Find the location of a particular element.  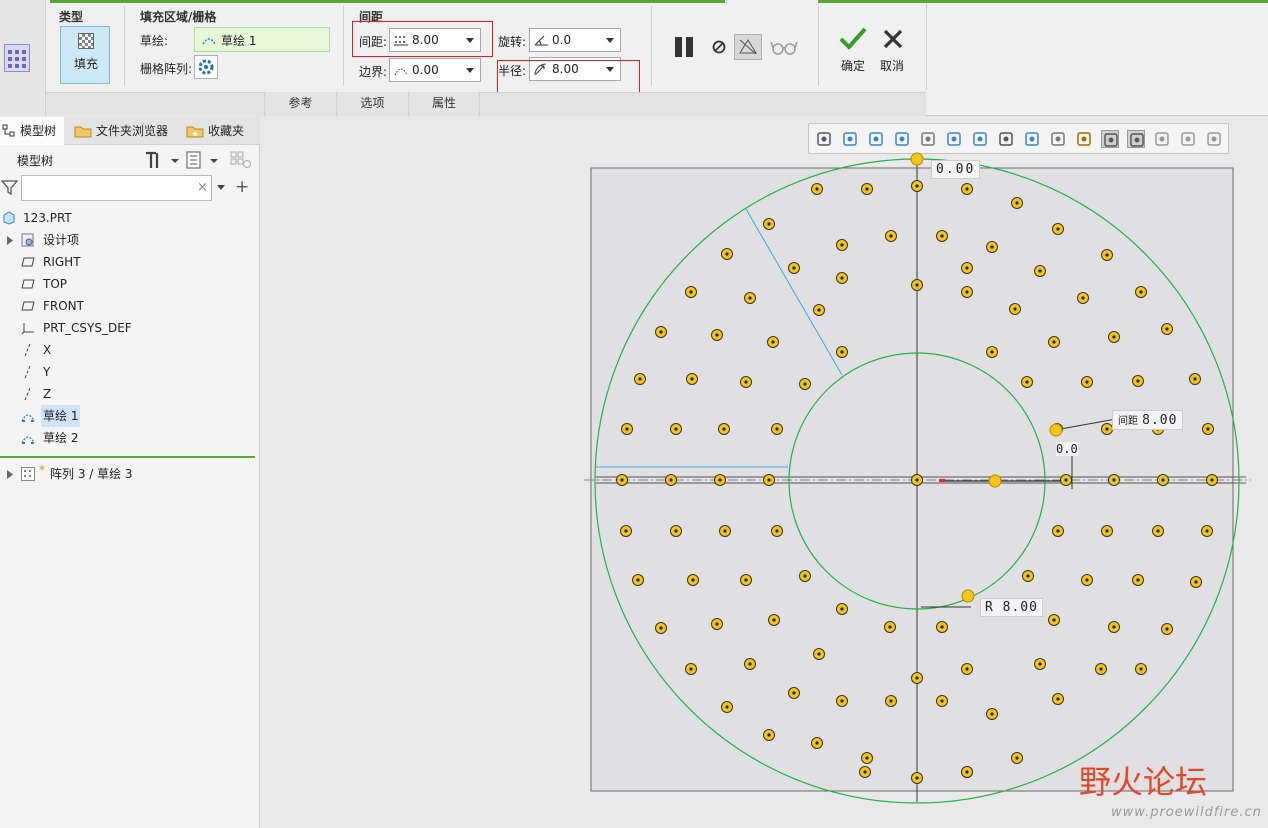

tree-row-123-prt: 123.PRT is located at coordinates (130, 218).